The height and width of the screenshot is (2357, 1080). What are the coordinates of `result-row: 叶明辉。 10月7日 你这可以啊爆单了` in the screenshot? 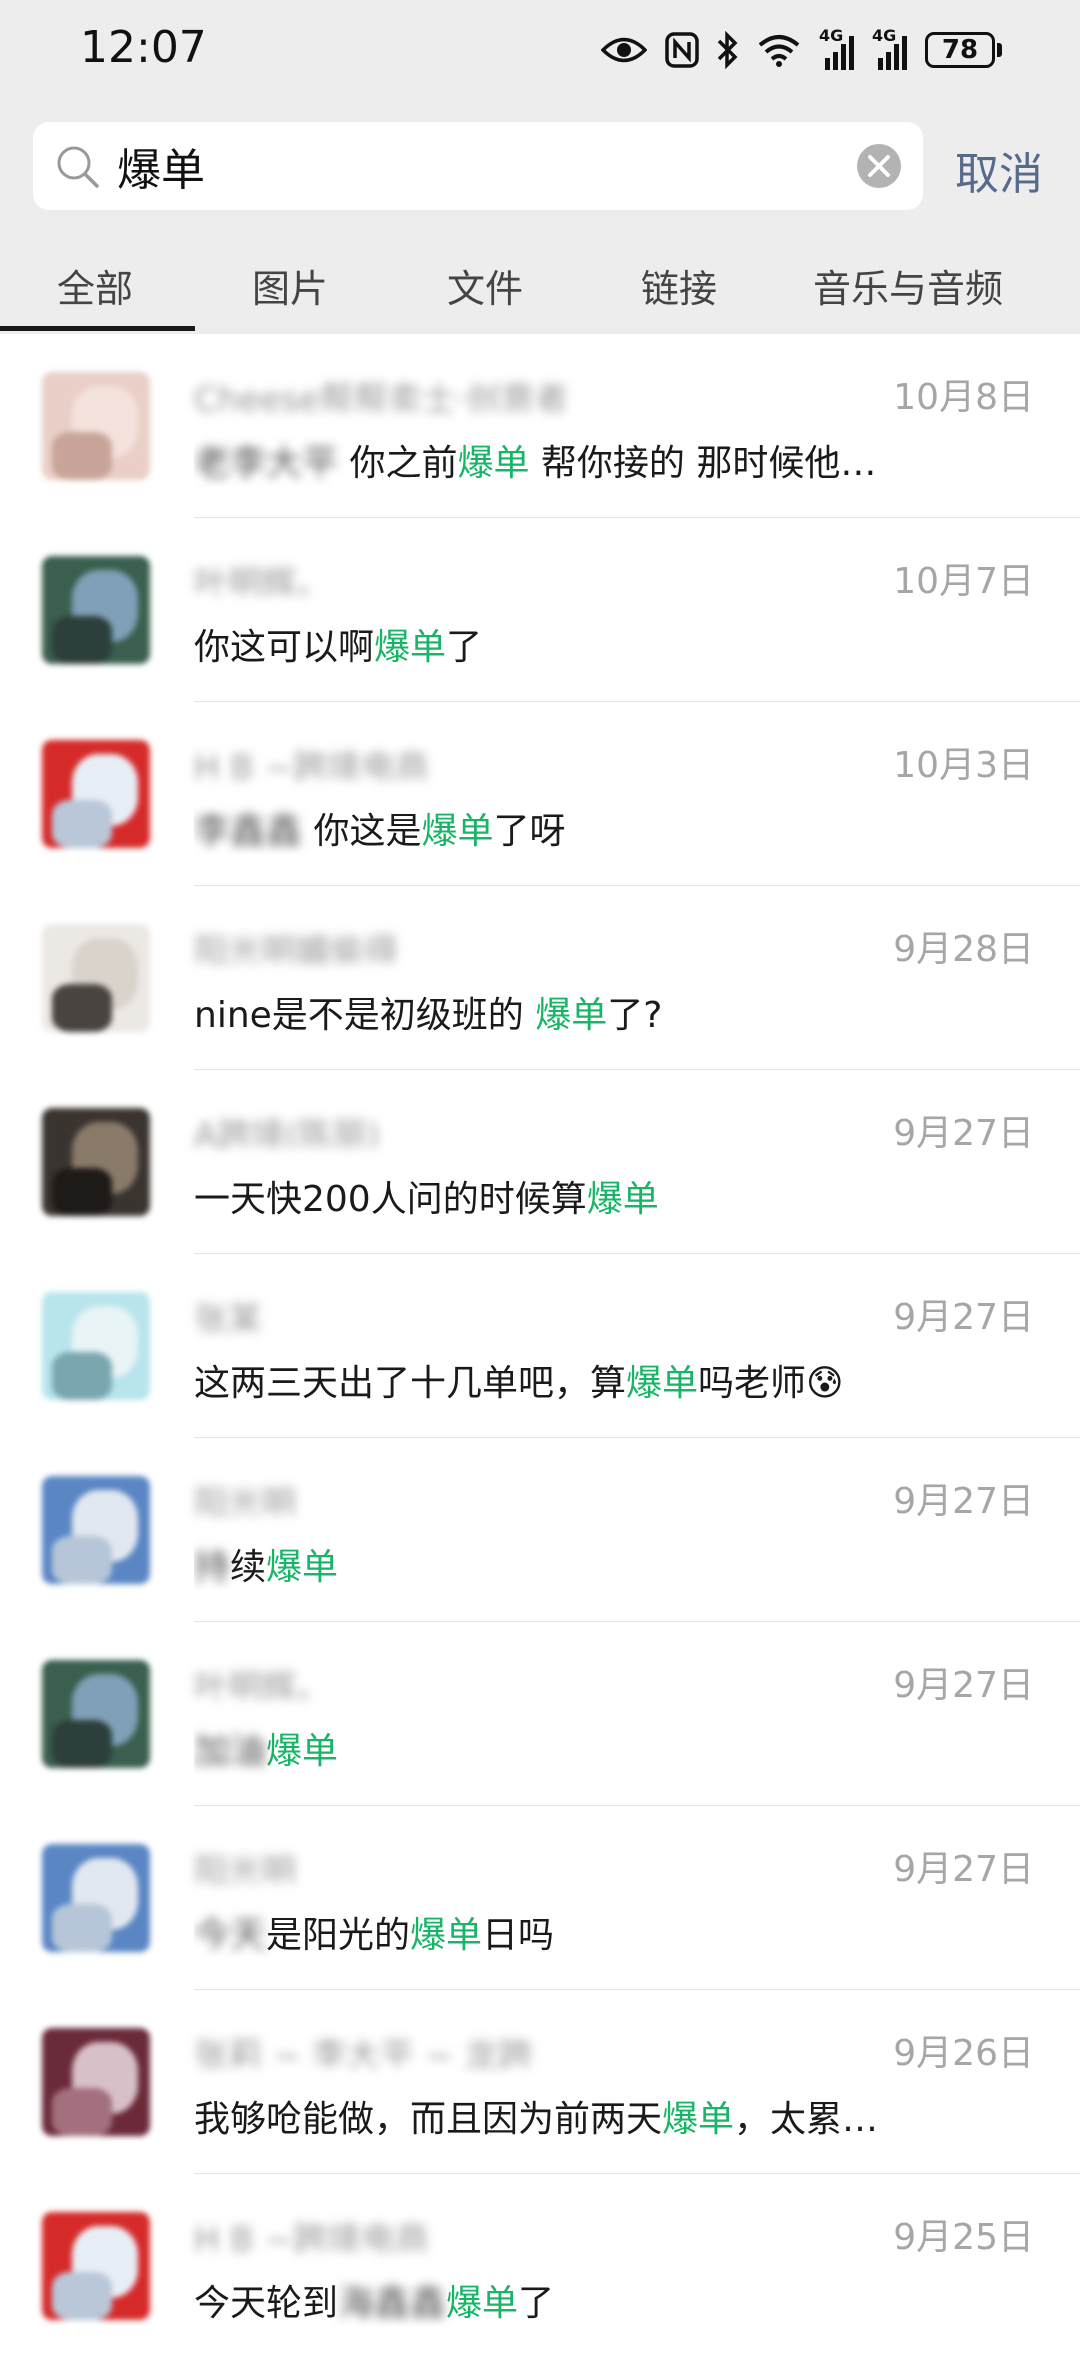 It's located at (540, 610).